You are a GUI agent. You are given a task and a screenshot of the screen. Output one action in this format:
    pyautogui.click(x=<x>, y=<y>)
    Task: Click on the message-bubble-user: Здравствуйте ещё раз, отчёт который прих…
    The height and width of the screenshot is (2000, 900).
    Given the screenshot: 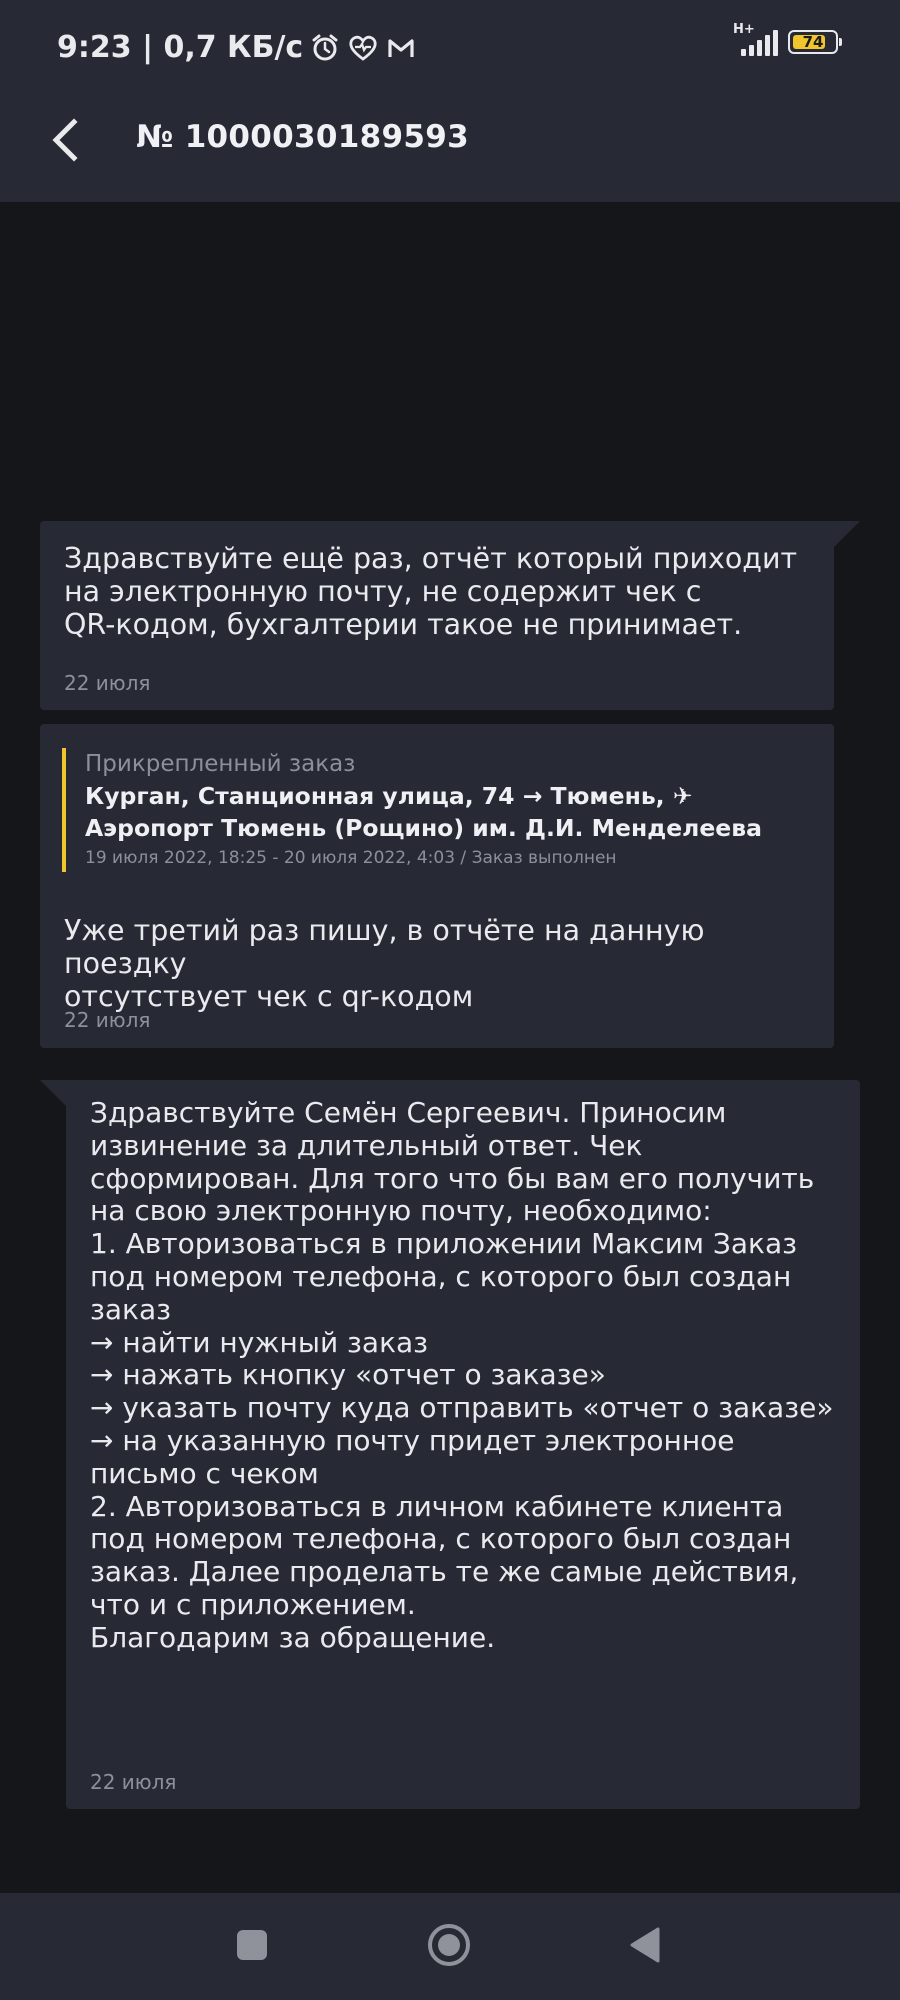 What is the action you would take?
    pyautogui.click(x=450, y=615)
    